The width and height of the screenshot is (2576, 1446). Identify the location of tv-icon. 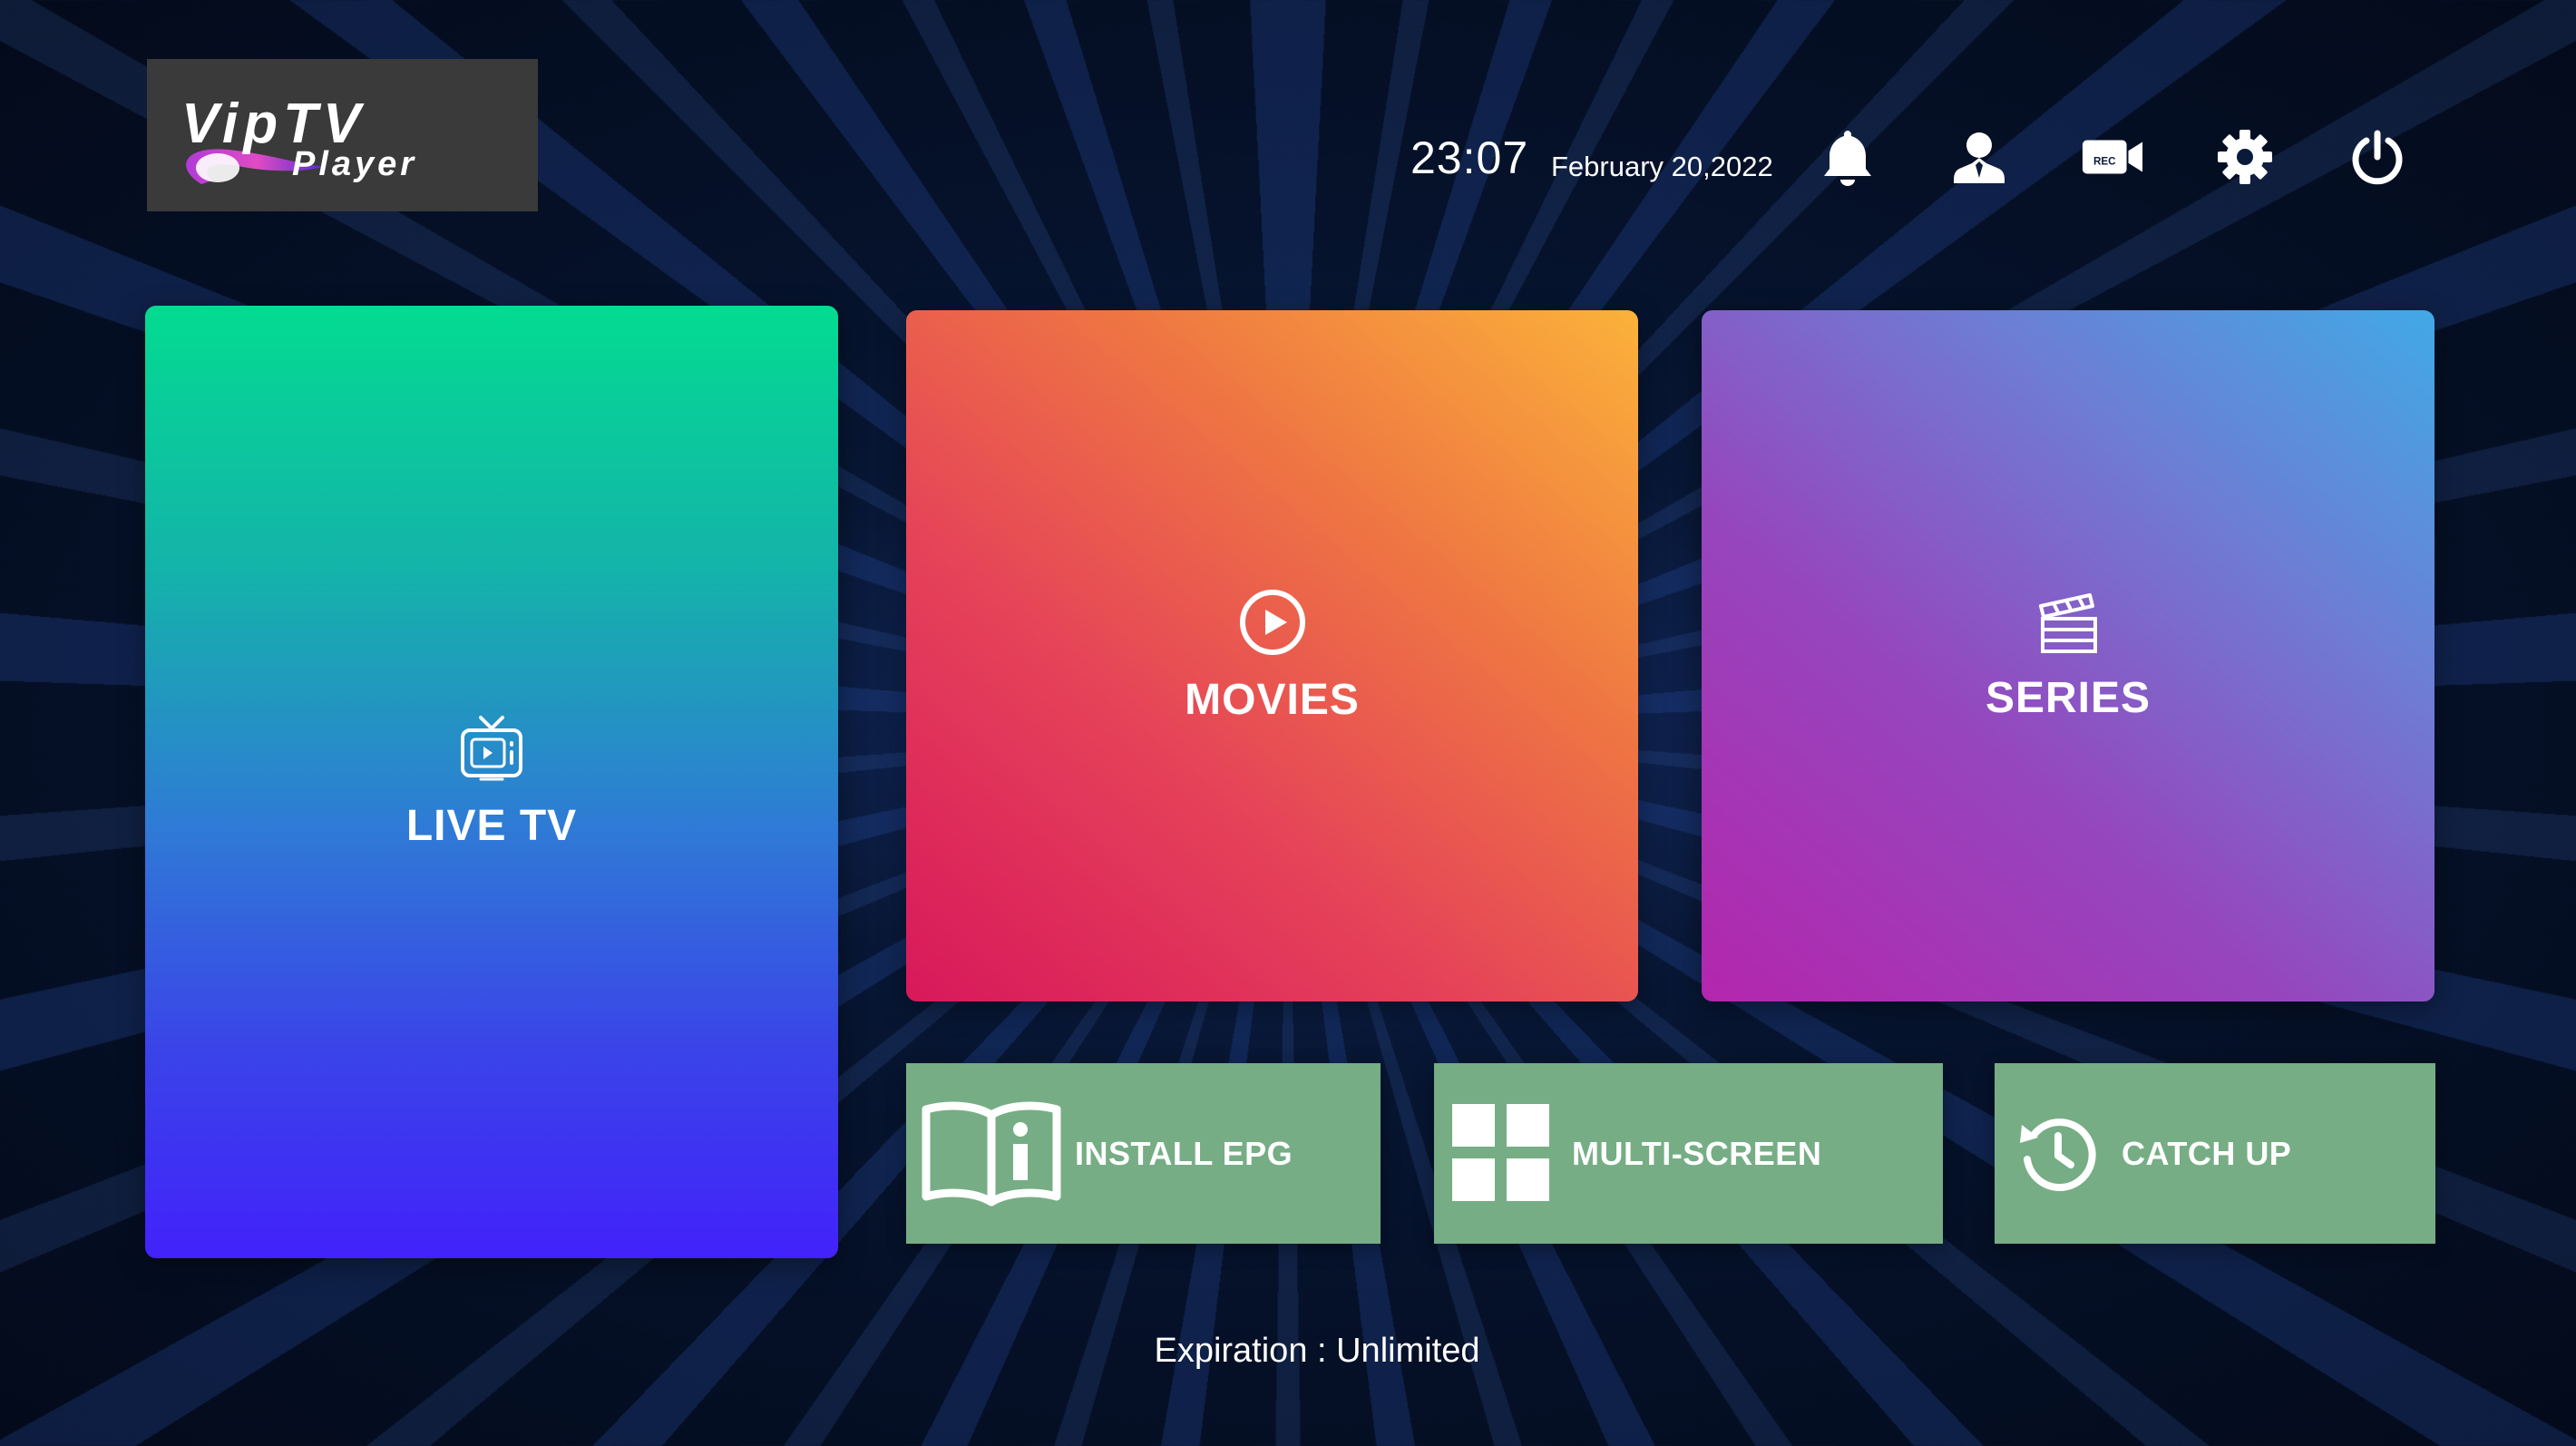
(491, 748).